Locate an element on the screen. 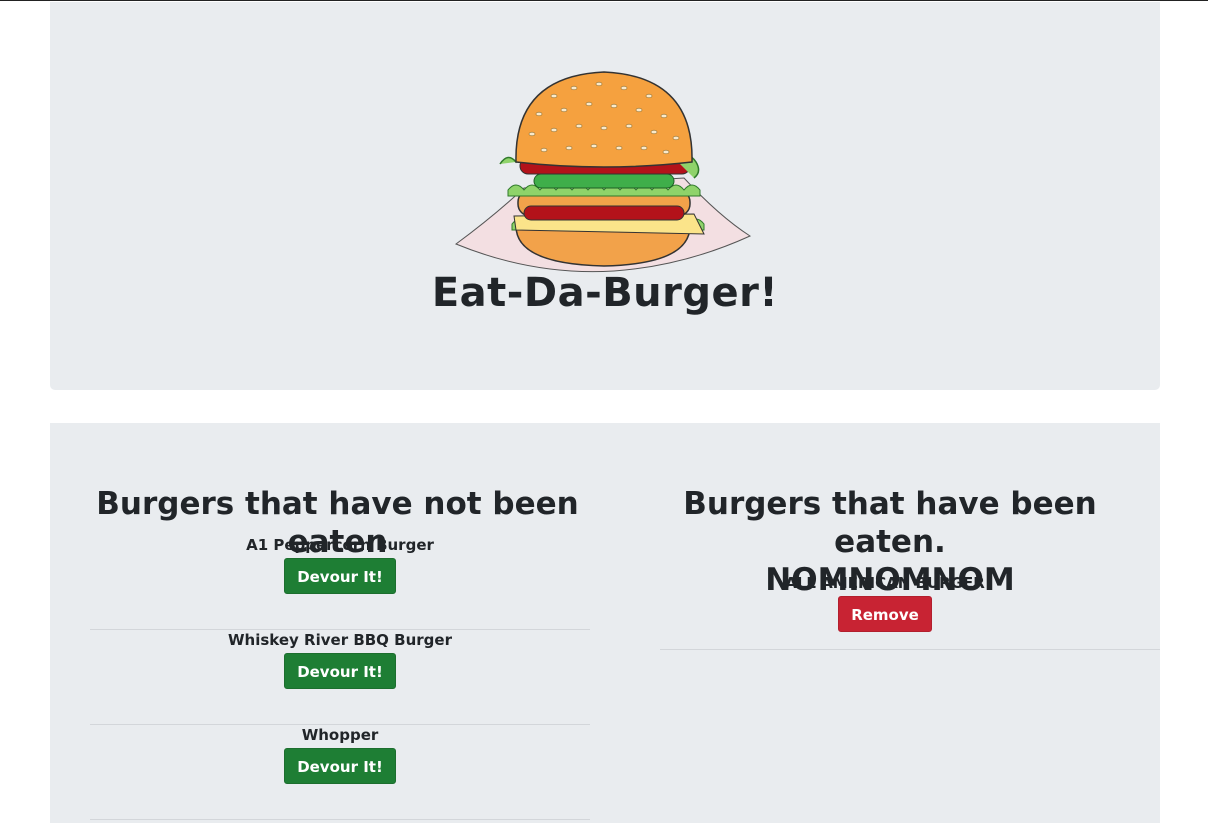  divider is located at coordinates (910, 649).